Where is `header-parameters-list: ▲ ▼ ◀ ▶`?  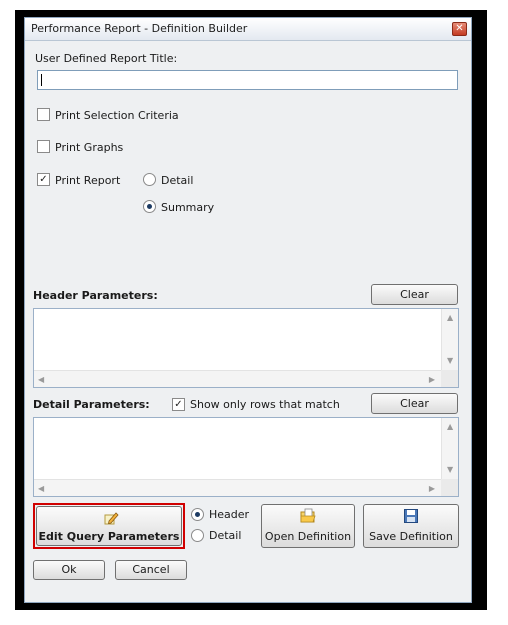 header-parameters-list: ▲ ▼ ◀ ▶ is located at coordinates (246, 348).